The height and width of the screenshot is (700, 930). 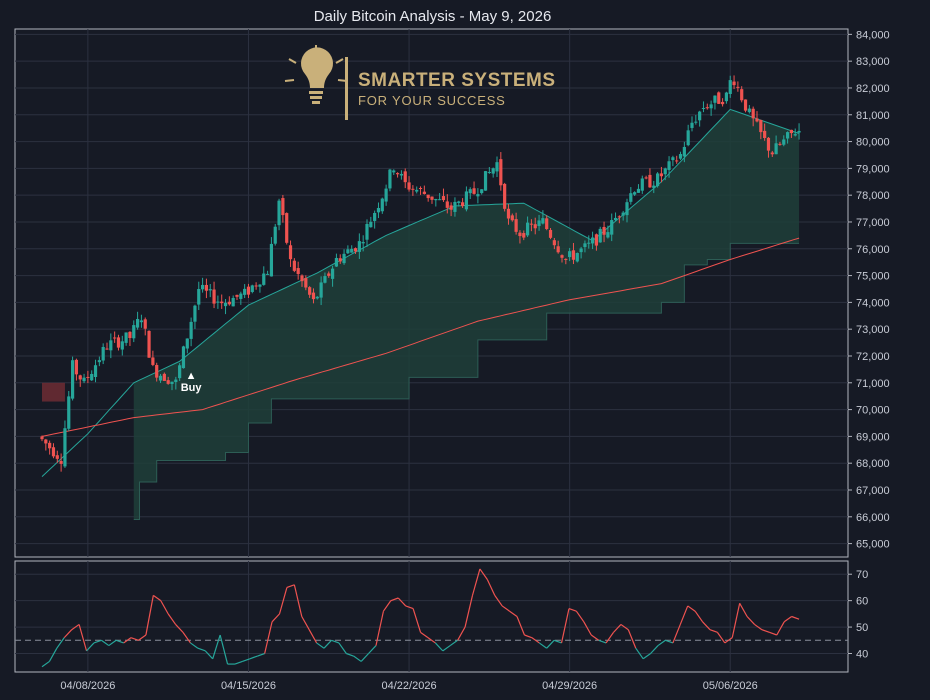 What do you see at coordinates (873, 545) in the screenshot?
I see `price-tick-label: 65,000` at bounding box center [873, 545].